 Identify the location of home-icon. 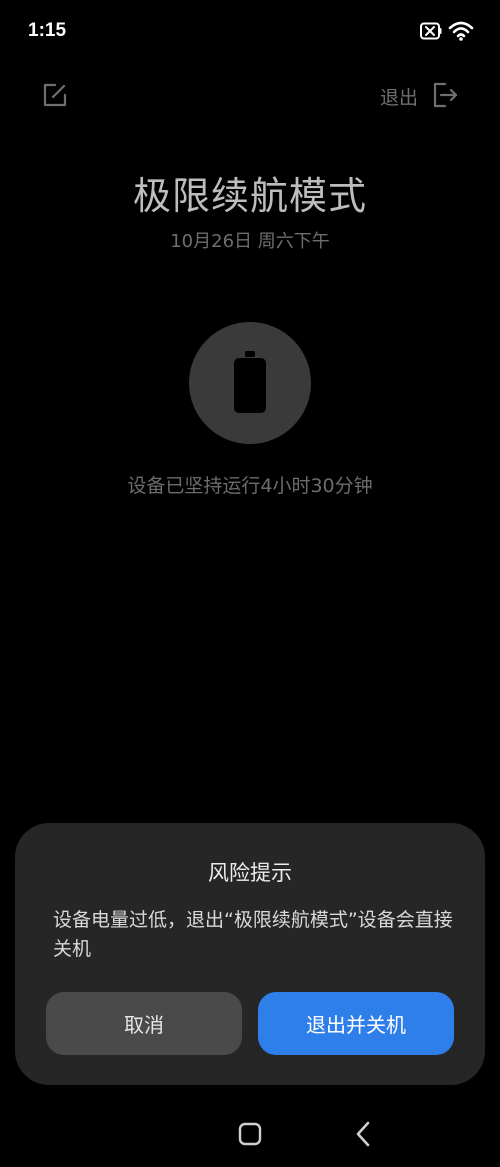
(250, 1134).